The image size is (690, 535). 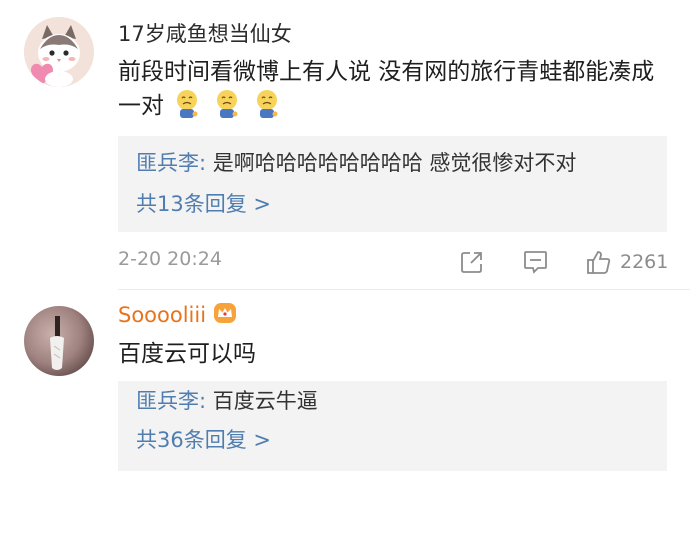 I want to click on reply-text: 是啊哈哈哈哈哈哈哈哈 感觉很惨对不对, so click(x=391, y=163).